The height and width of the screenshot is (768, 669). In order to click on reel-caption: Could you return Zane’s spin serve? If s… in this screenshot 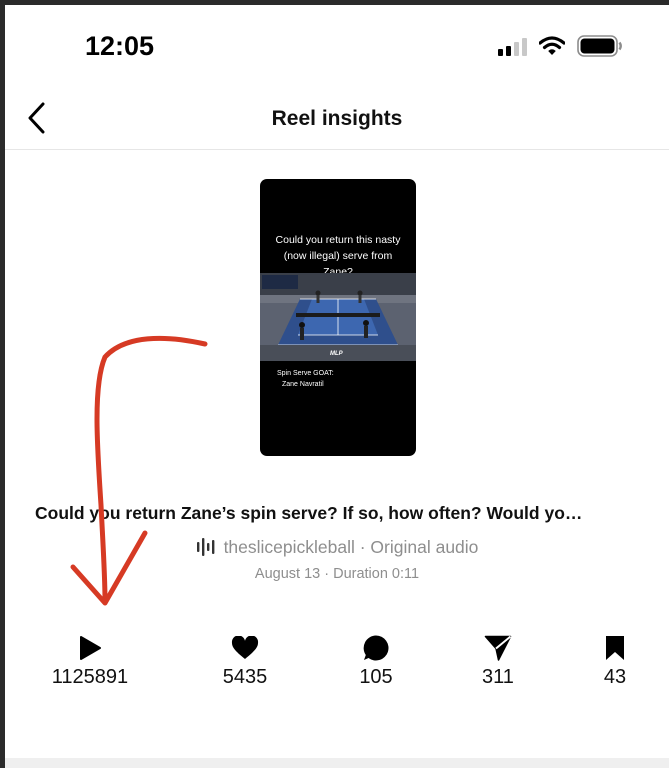, I will do `click(309, 513)`.